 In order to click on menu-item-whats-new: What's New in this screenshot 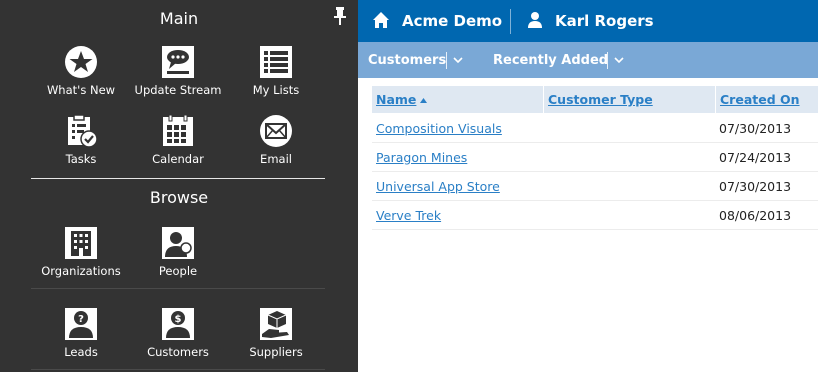, I will do `click(81, 71)`.